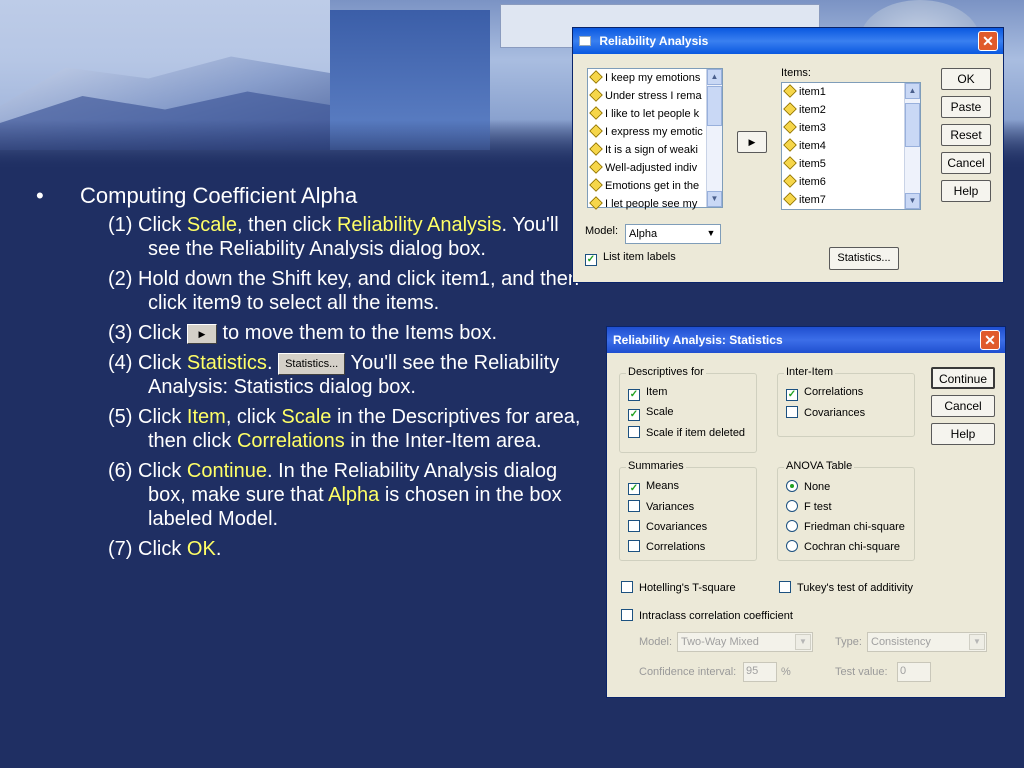 The image size is (1024, 768). What do you see at coordinates (678, 587) in the screenshot?
I see `hotelling-checkbox: Hotelling's T-square` at bounding box center [678, 587].